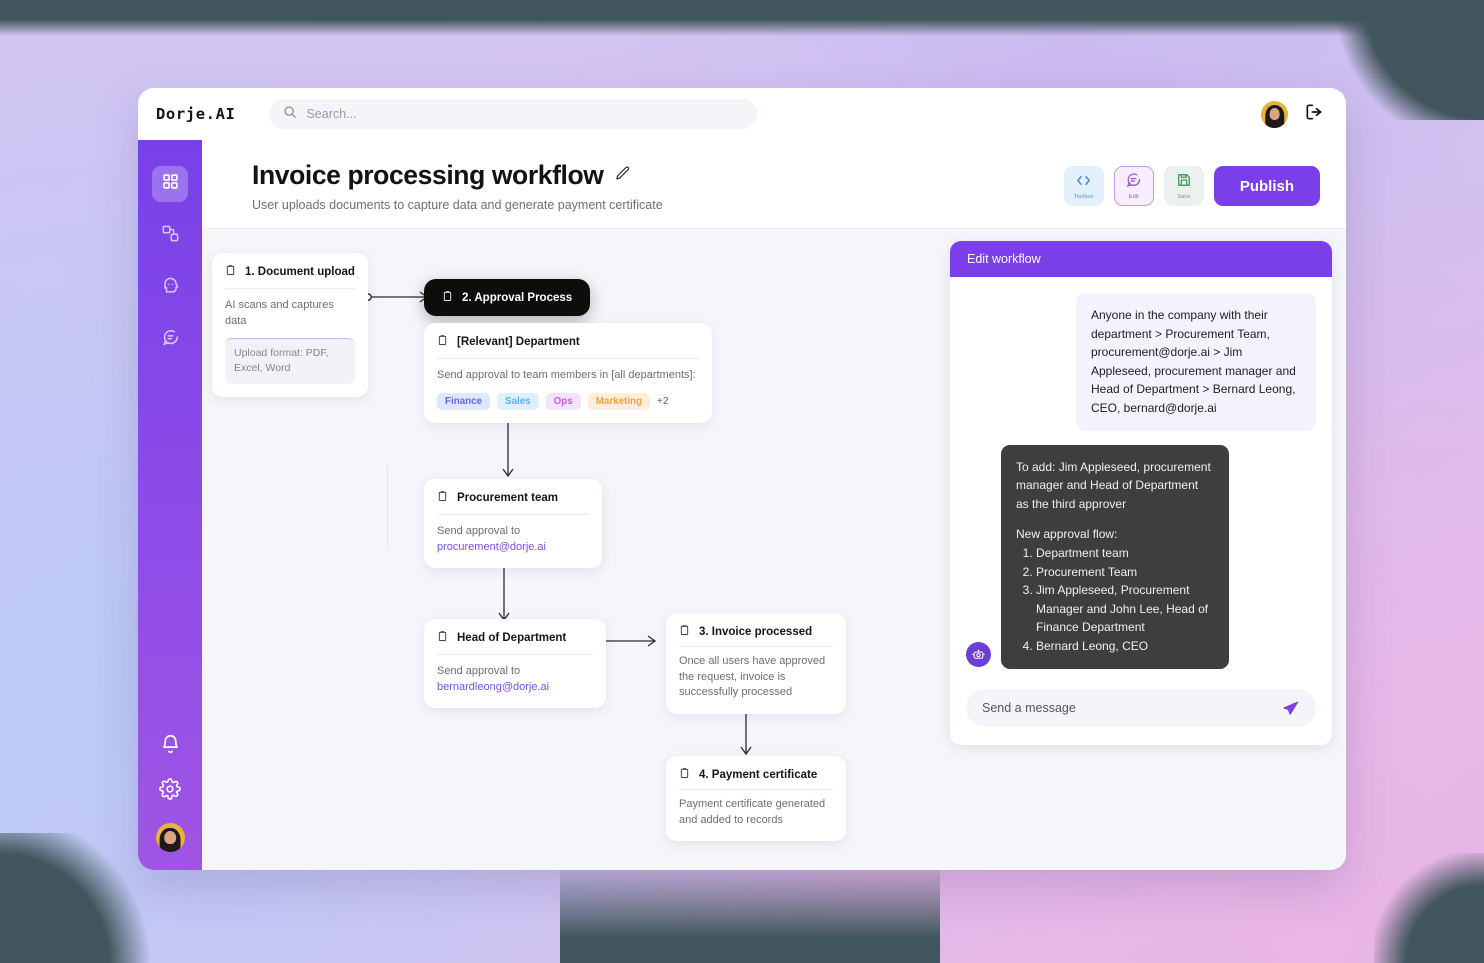  I want to click on node-header: Procurement team, so click(513, 497).